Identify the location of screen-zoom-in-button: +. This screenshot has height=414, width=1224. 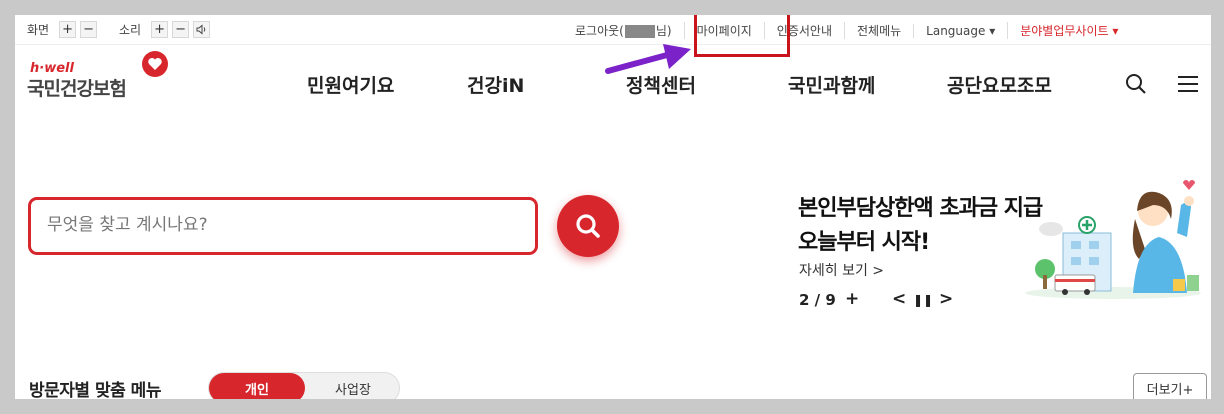
(68, 29).